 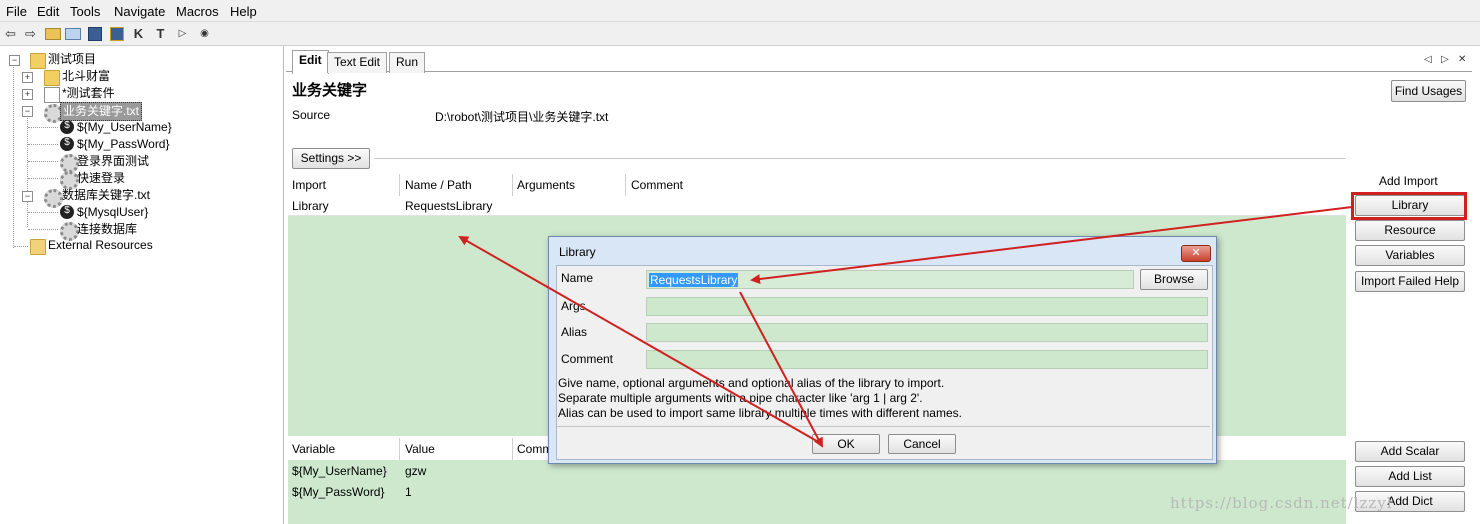 I want to click on cancel-button: Cancel, so click(x=922, y=444).